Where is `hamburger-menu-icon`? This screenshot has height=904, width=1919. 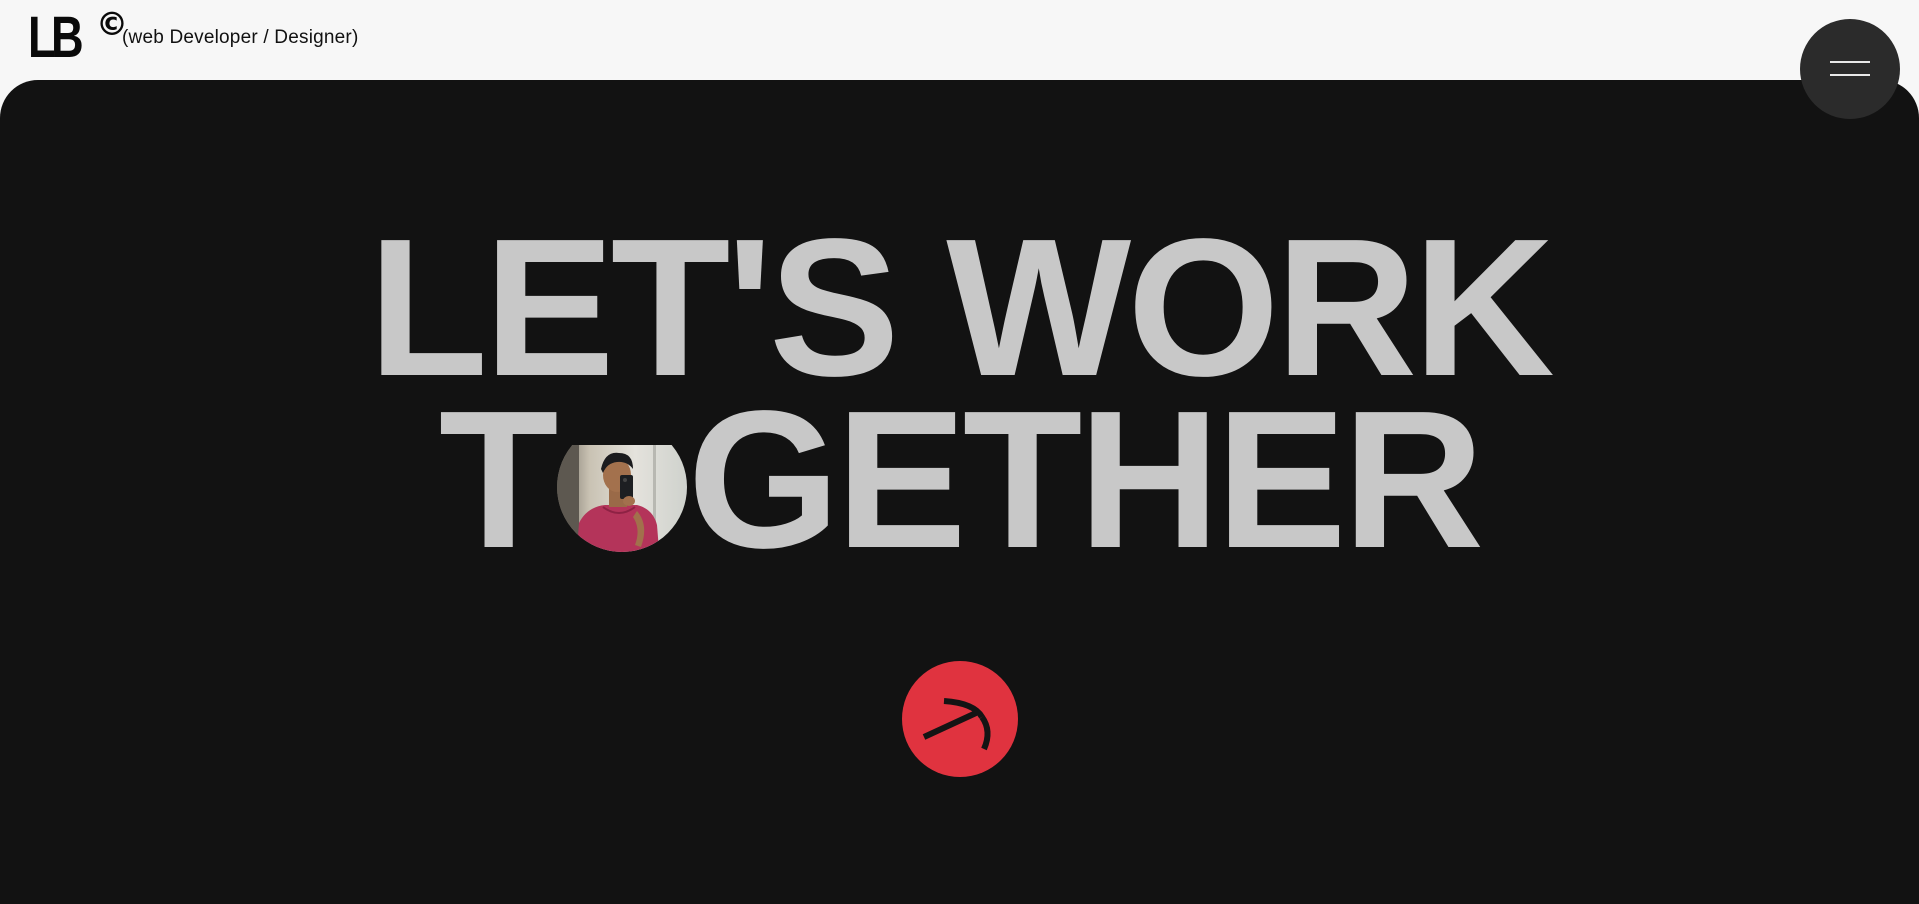 hamburger-menu-icon is located at coordinates (1850, 62).